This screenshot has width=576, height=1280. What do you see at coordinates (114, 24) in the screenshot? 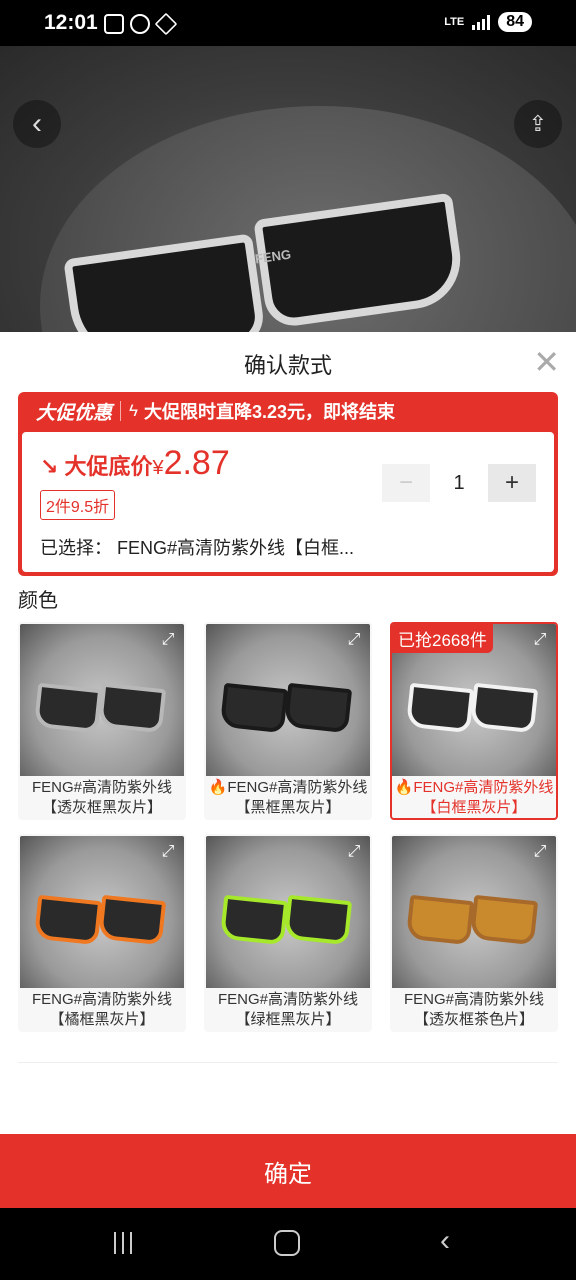
I see `screenshot-icon` at bounding box center [114, 24].